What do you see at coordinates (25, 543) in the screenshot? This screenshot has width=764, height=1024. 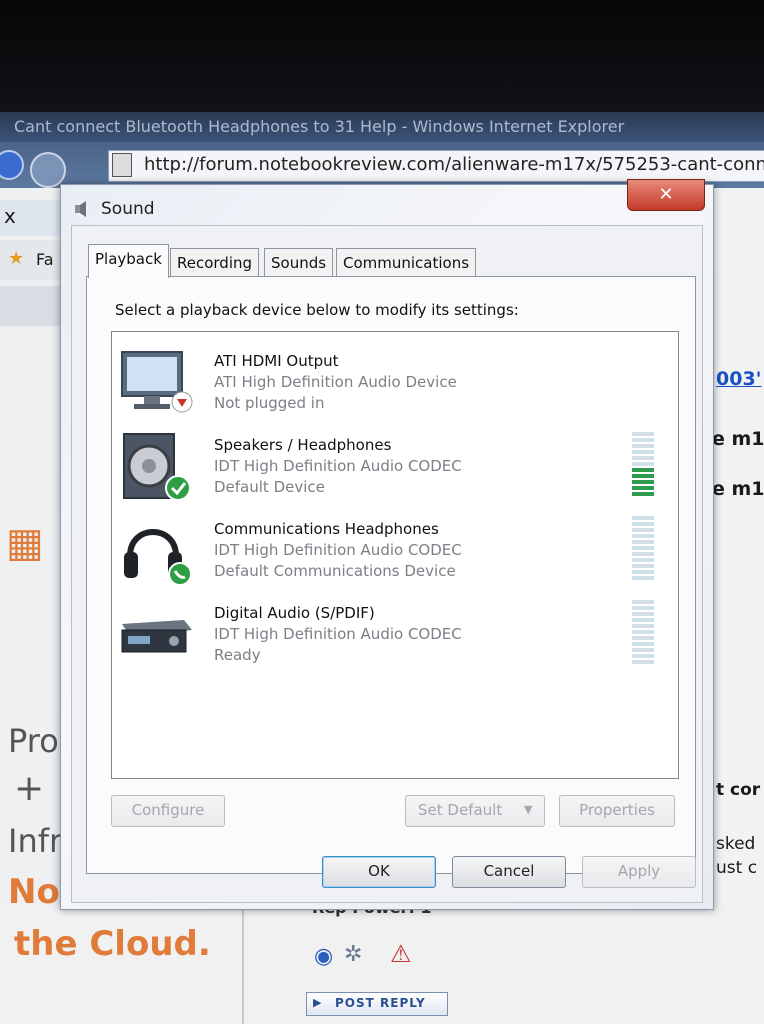 I see `ad-logo-icon: ▦` at bounding box center [25, 543].